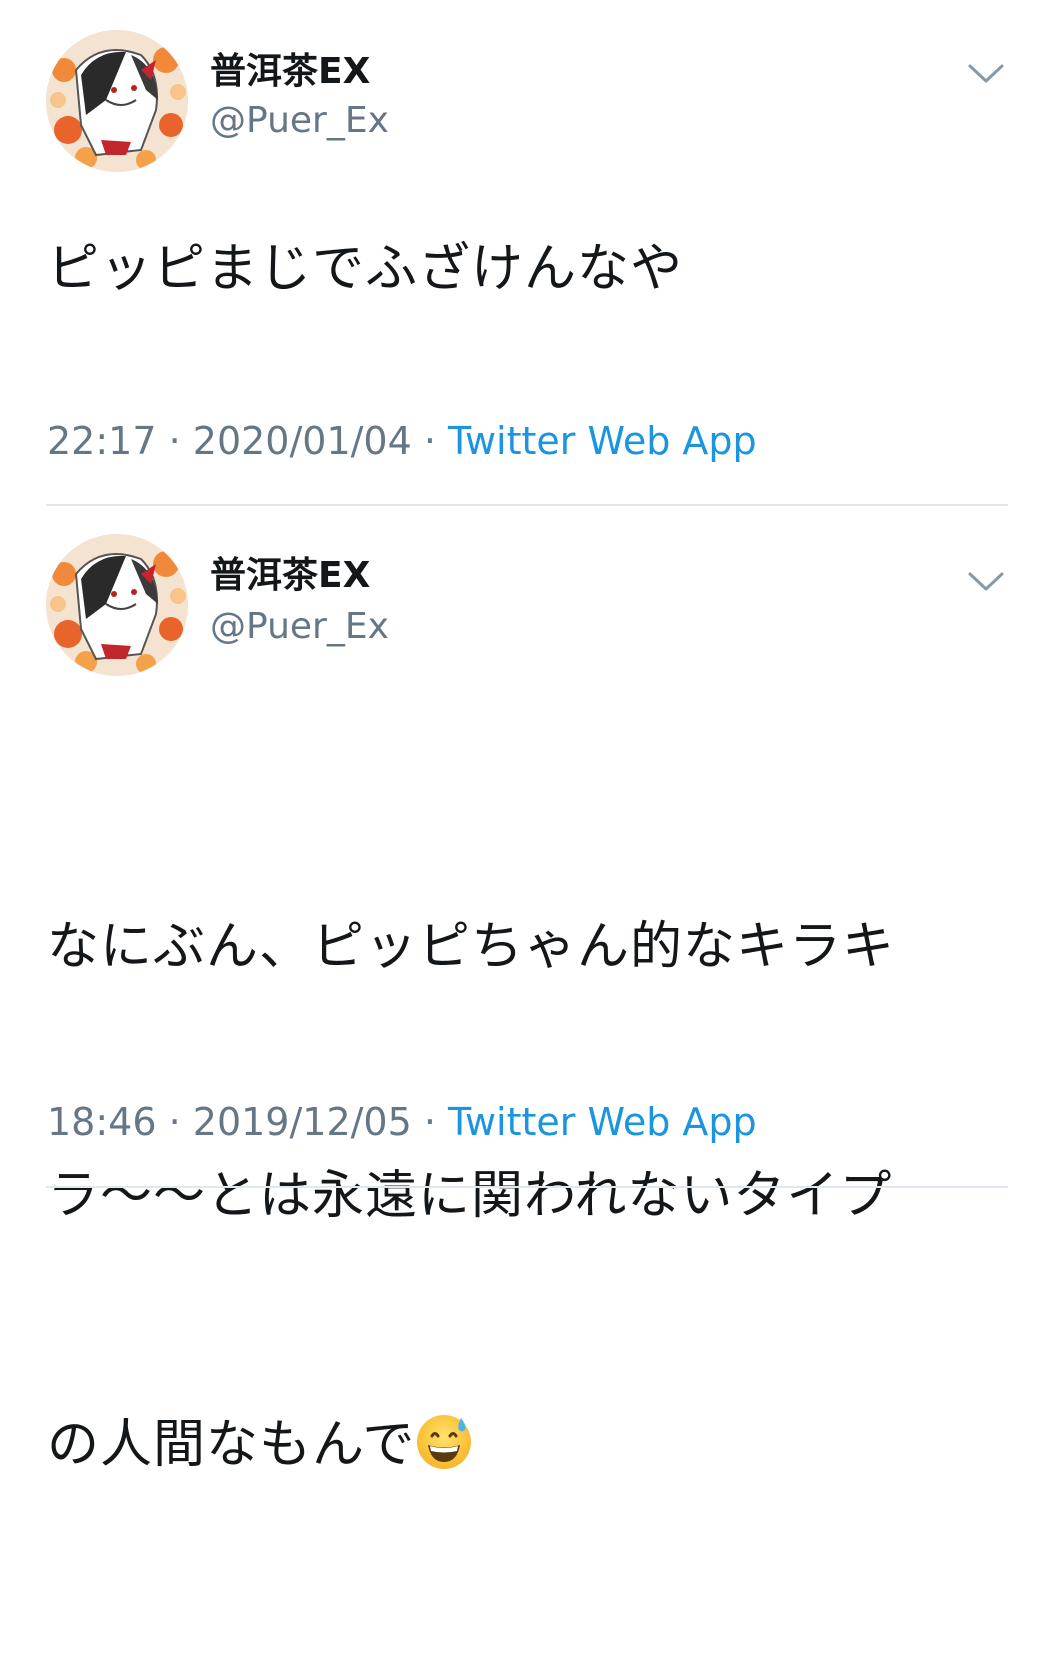 The image size is (1042, 1653). What do you see at coordinates (302, 1122) in the screenshot?
I see `tweet-date: 2019/12/05` at bounding box center [302, 1122].